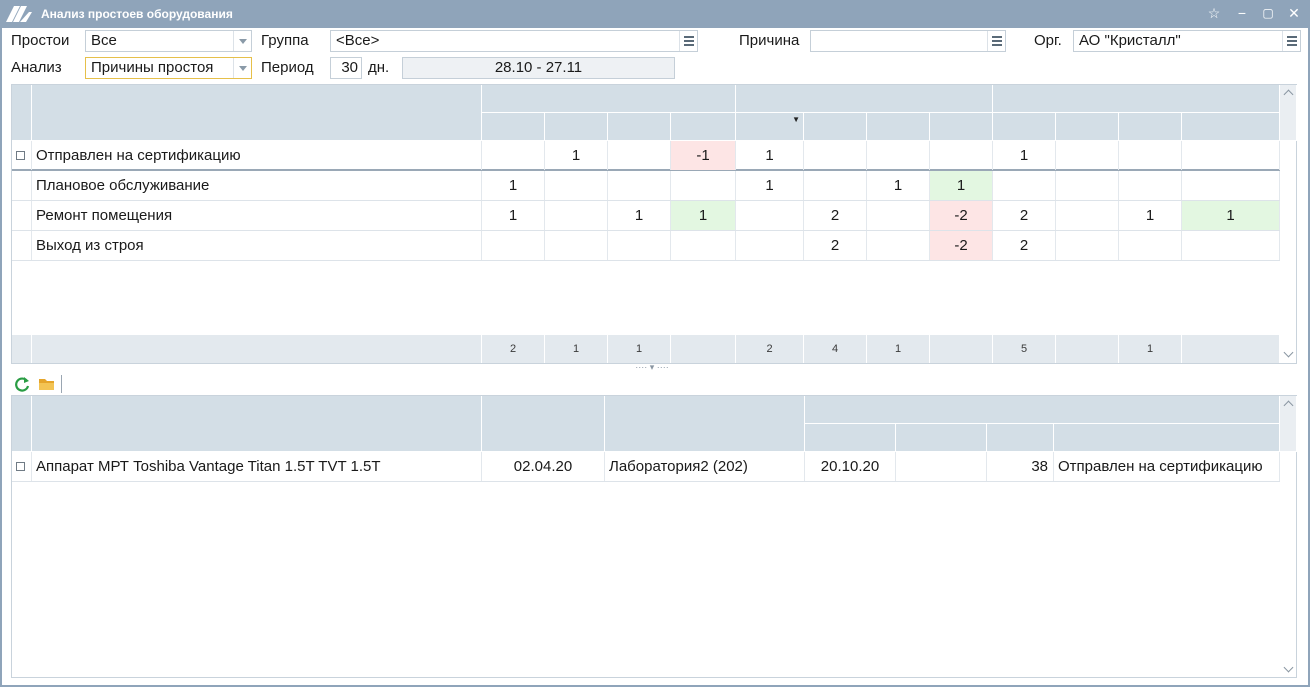  I want to click on row-name: Отправлен на сертификацию, so click(257, 155).